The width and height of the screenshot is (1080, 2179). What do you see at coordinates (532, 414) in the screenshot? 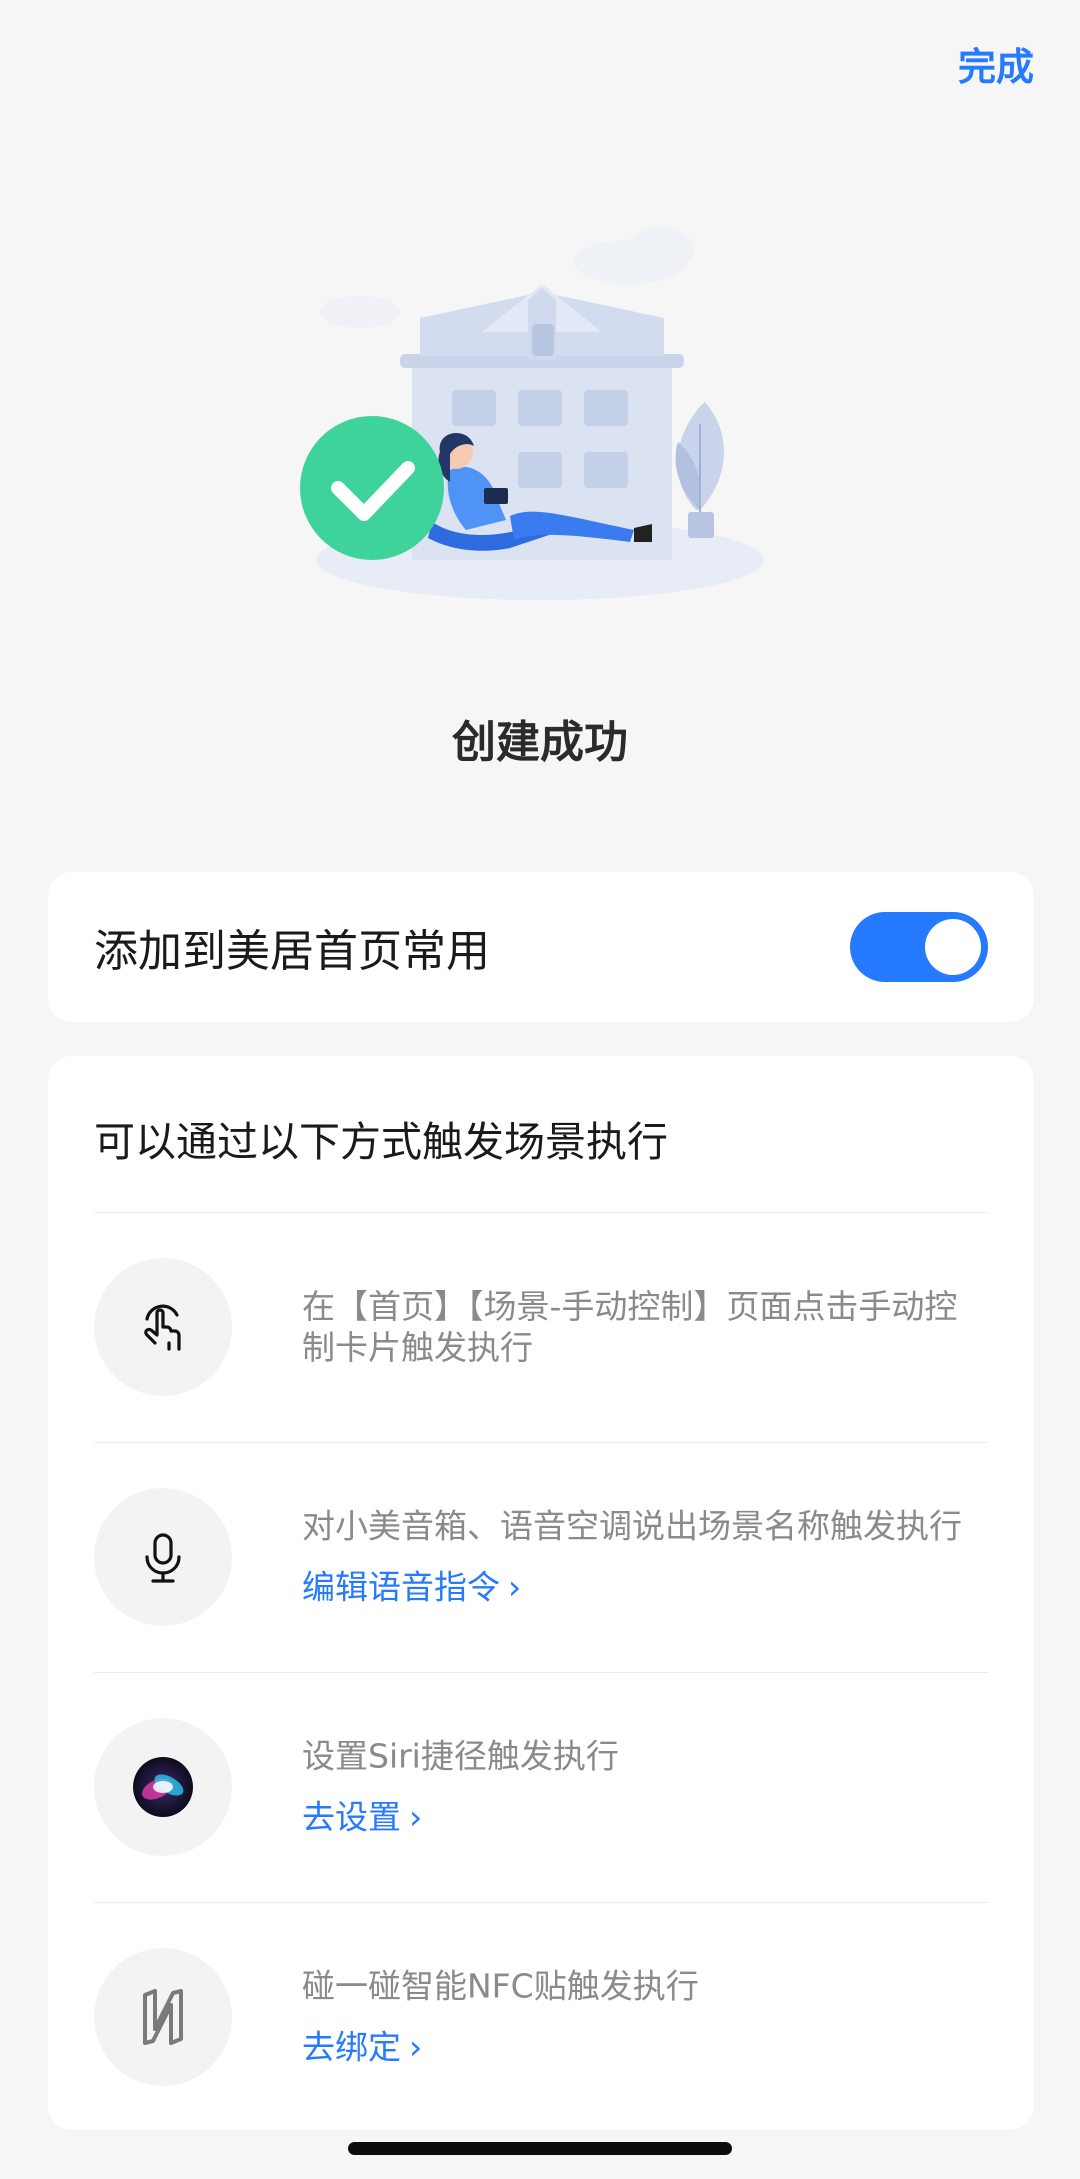
I see `success-illustration` at bounding box center [532, 414].